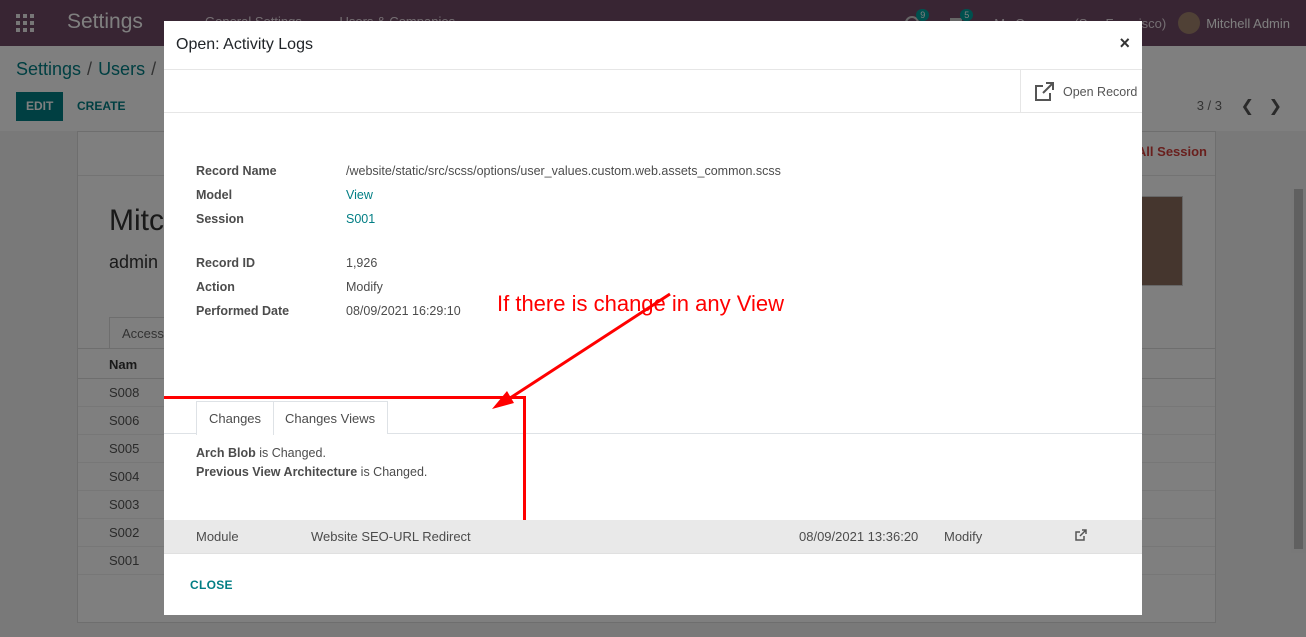 The height and width of the screenshot is (637, 1306). What do you see at coordinates (653, 584) in the screenshot?
I see `modal-footer: CLOSE` at bounding box center [653, 584].